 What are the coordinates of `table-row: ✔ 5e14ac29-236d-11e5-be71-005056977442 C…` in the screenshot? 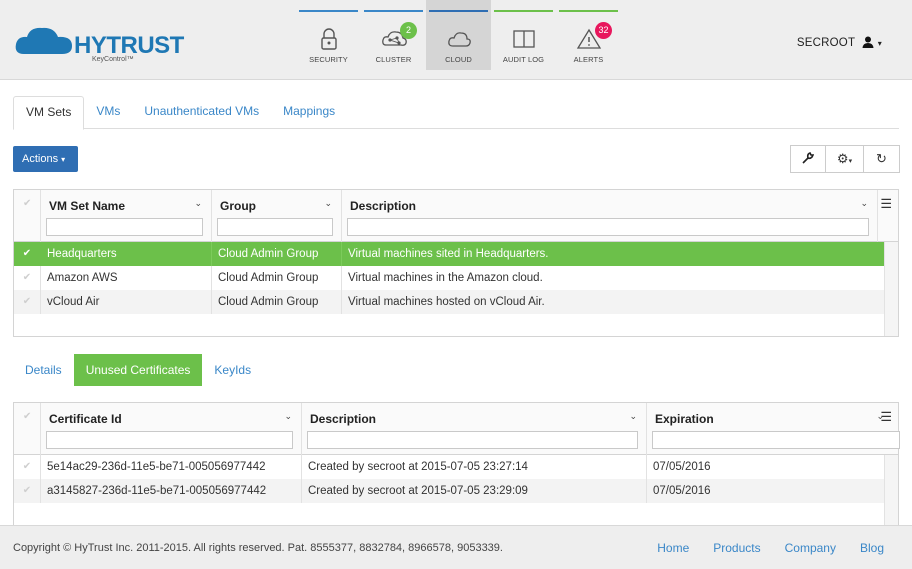 It's located at (449, 467).